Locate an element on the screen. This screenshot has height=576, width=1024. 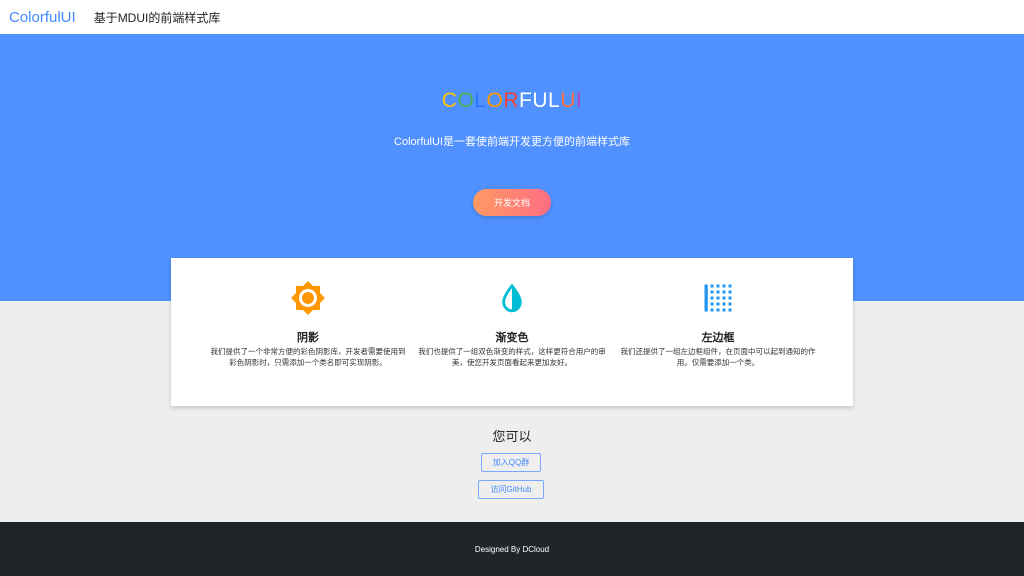
brightness-icon is located at coordinates (308, 298).